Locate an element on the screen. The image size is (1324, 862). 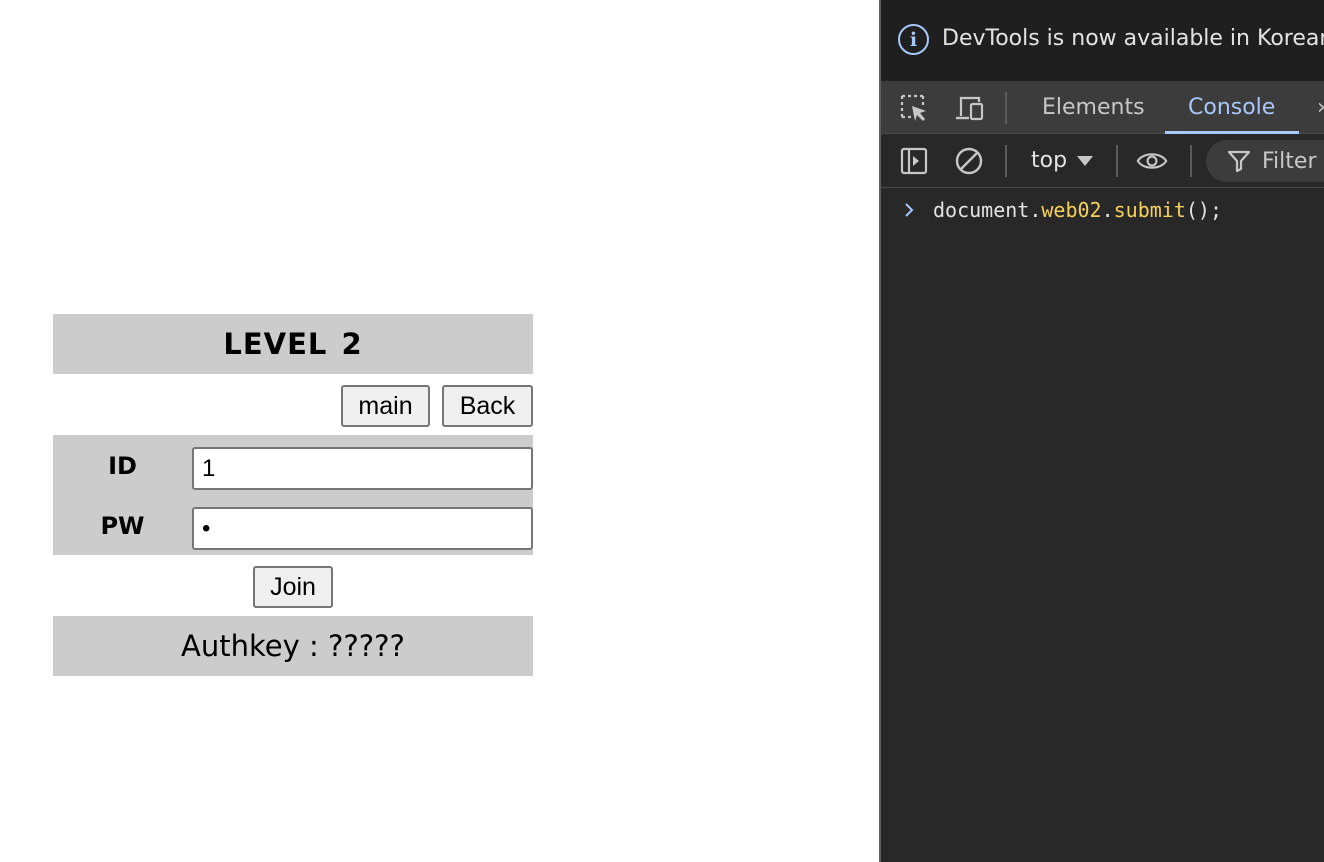
filter-placeholder: Filter is located at coordinates (1289, 161).